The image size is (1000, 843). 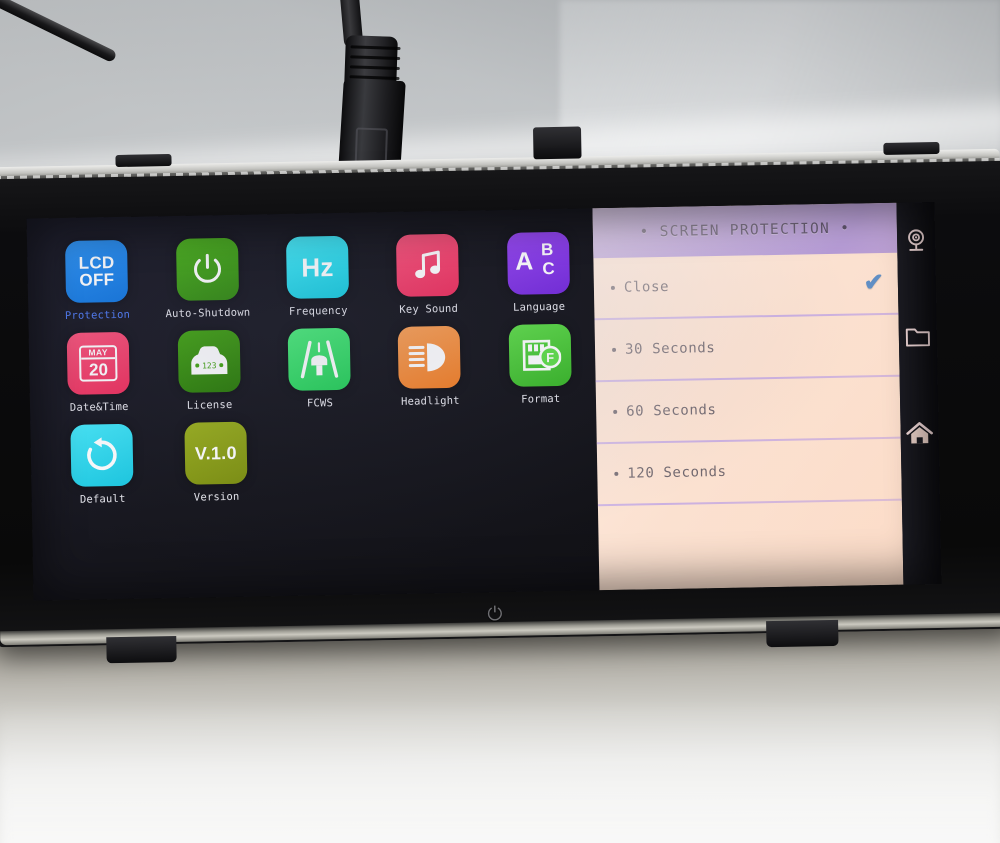 I want to click on menu-item-default: Default, so click(x=102, y=459).